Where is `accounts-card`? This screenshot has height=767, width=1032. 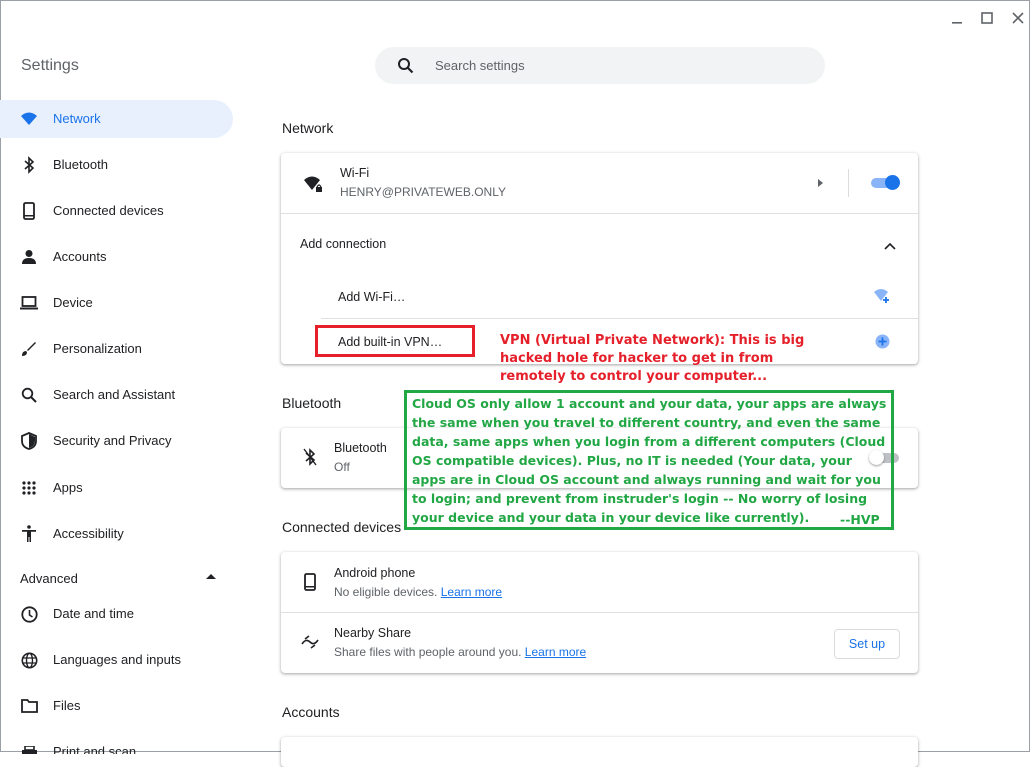
accounts-card is located at coordinates (599, 752).